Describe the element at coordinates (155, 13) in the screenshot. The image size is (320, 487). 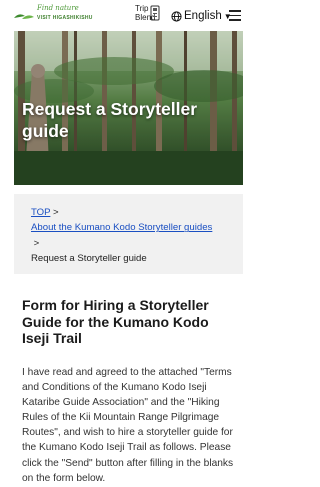
I see `trip-blend-icon` at that location.